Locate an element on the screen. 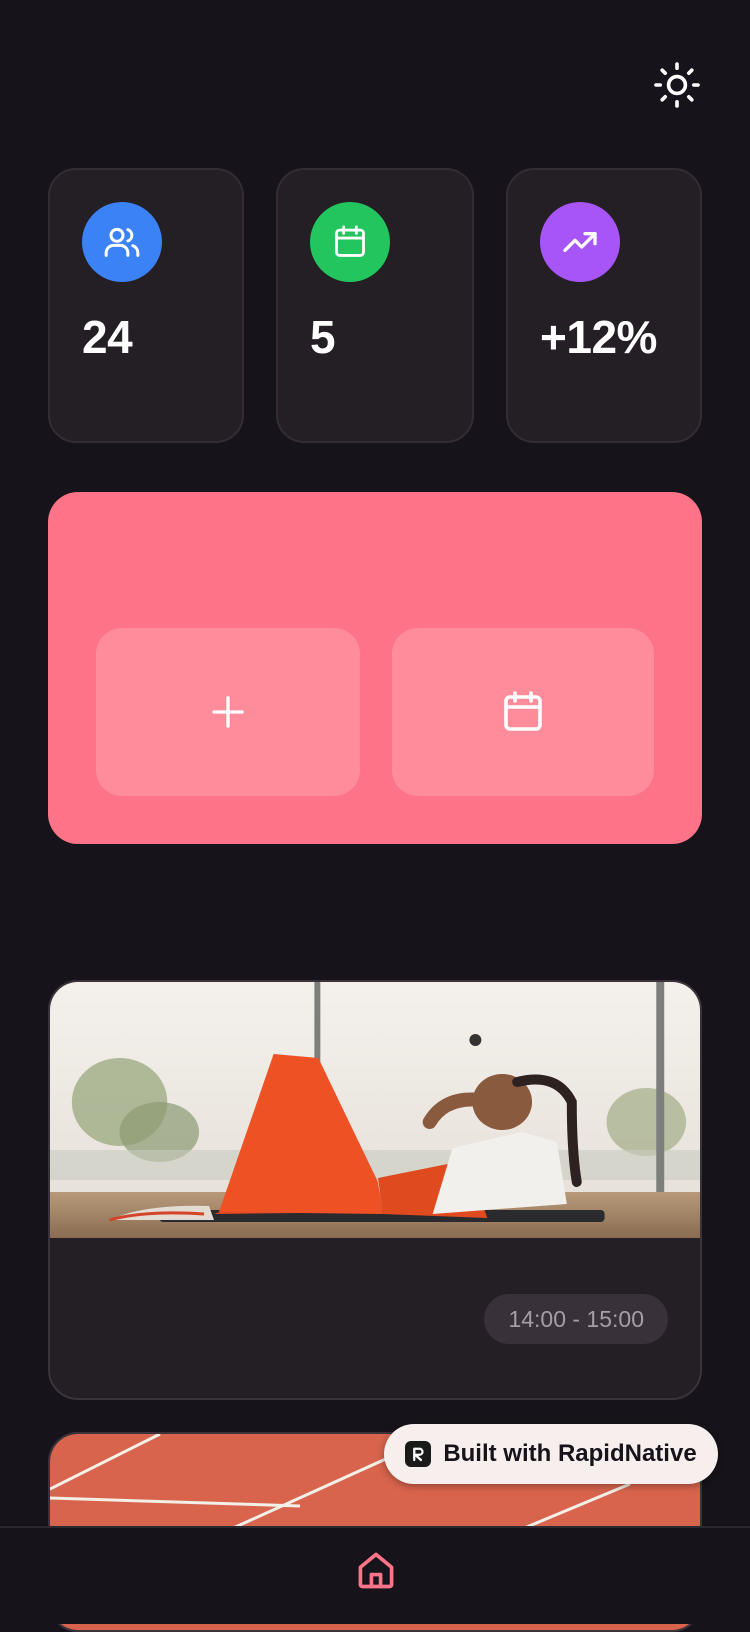 Image resolution: width=750 pixels, height=1632 pixels. nav-home-tab is located at coordinates (376, 1570).